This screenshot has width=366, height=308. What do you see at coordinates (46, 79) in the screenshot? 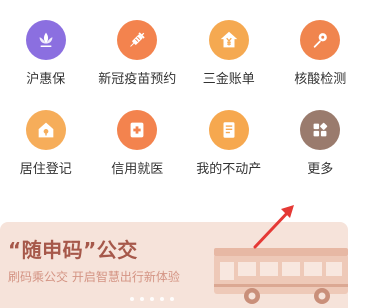
I see `service-label: 沪惠保` at bounding box center [46, 79].